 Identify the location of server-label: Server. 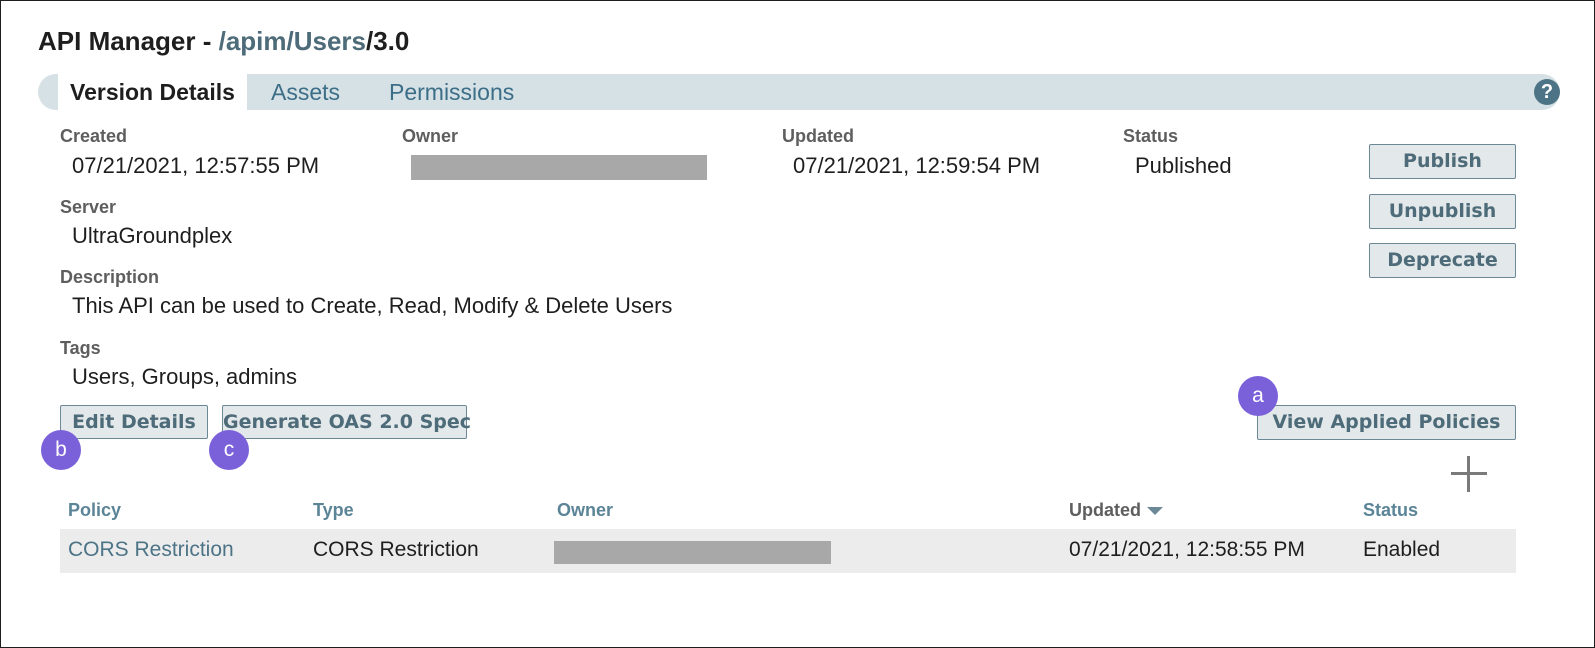
(88, 207).